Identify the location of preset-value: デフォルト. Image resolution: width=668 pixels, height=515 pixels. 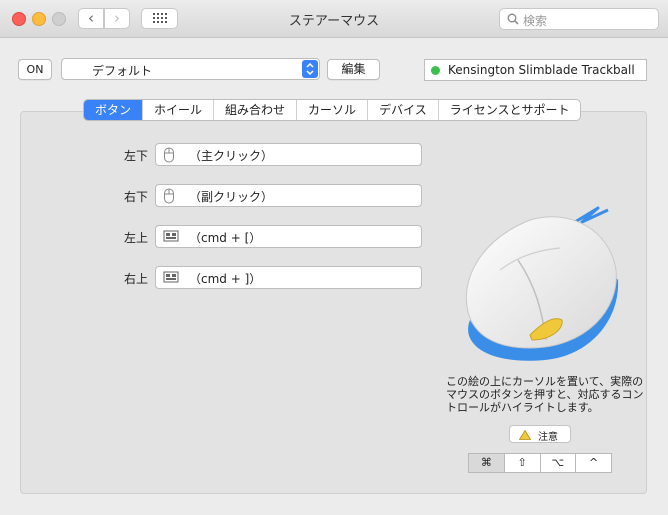
(122, 71).